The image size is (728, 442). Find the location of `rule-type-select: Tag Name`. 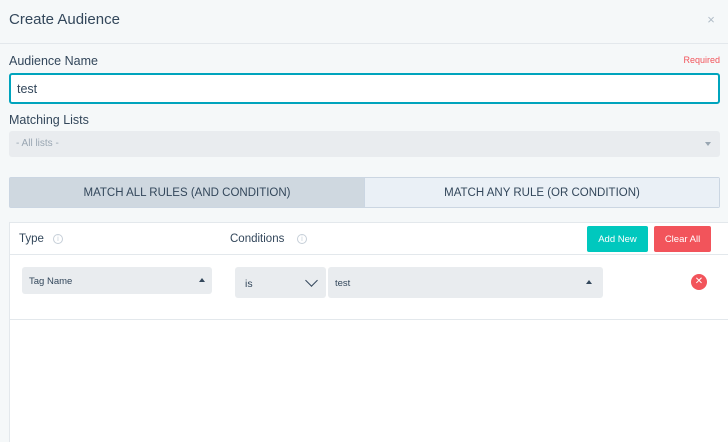

rule-type-select: Tag Name is located at coordinates (117, 280).